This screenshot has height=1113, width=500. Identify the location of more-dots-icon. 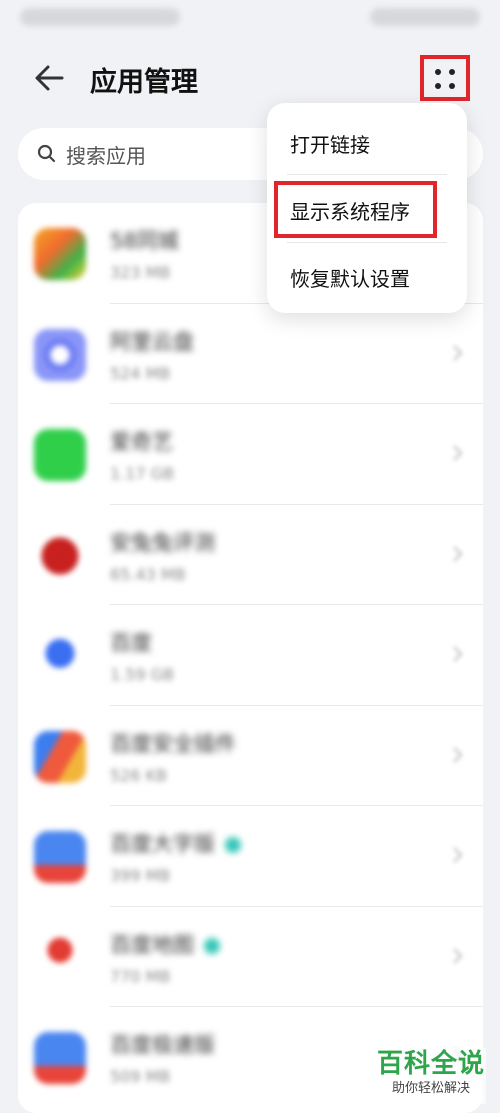
(438, 72).